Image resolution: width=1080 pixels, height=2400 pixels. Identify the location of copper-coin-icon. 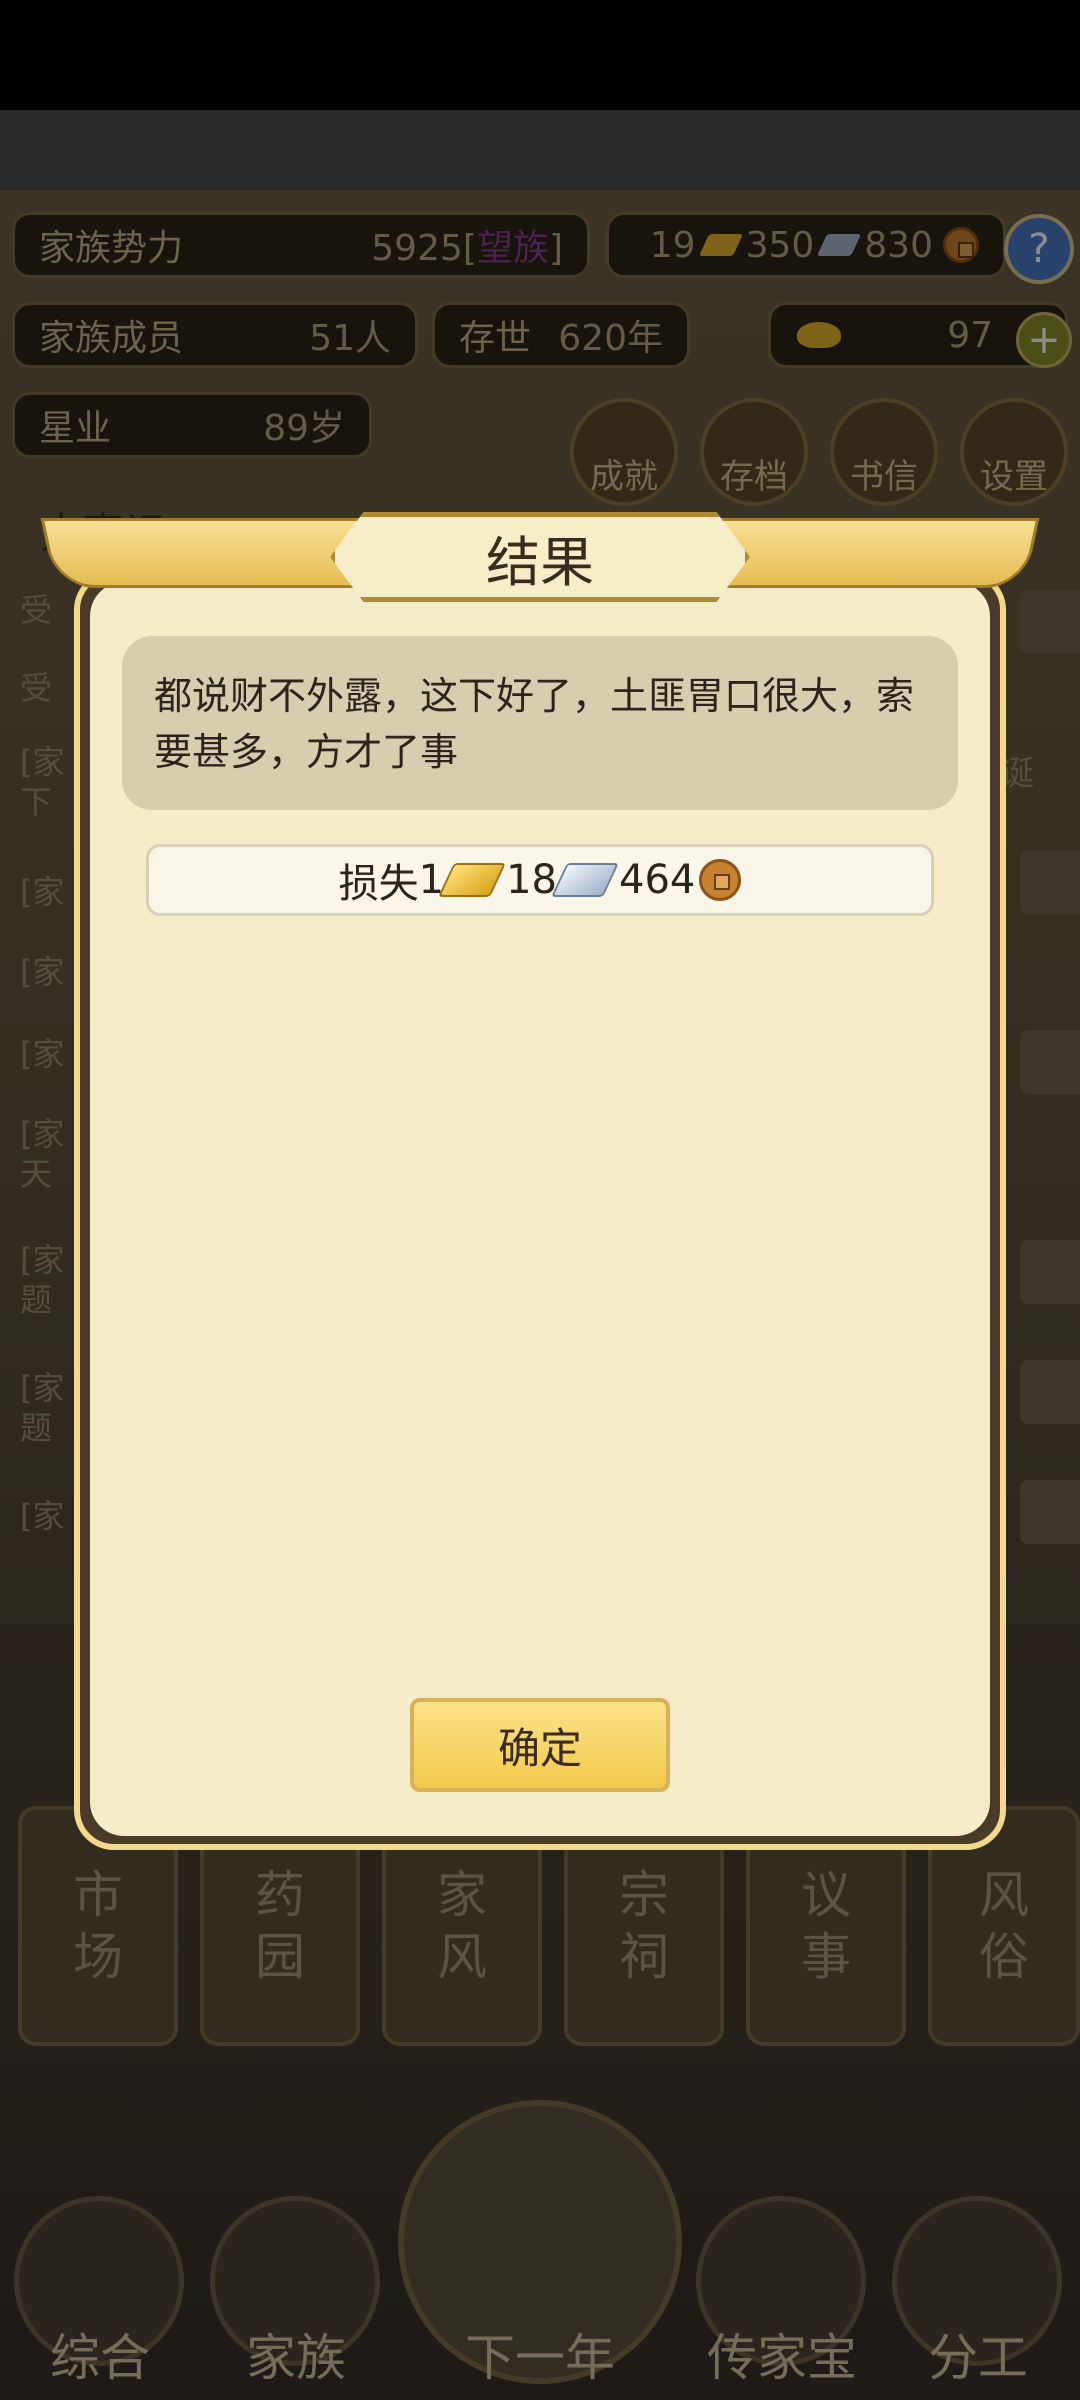
(720, 880).